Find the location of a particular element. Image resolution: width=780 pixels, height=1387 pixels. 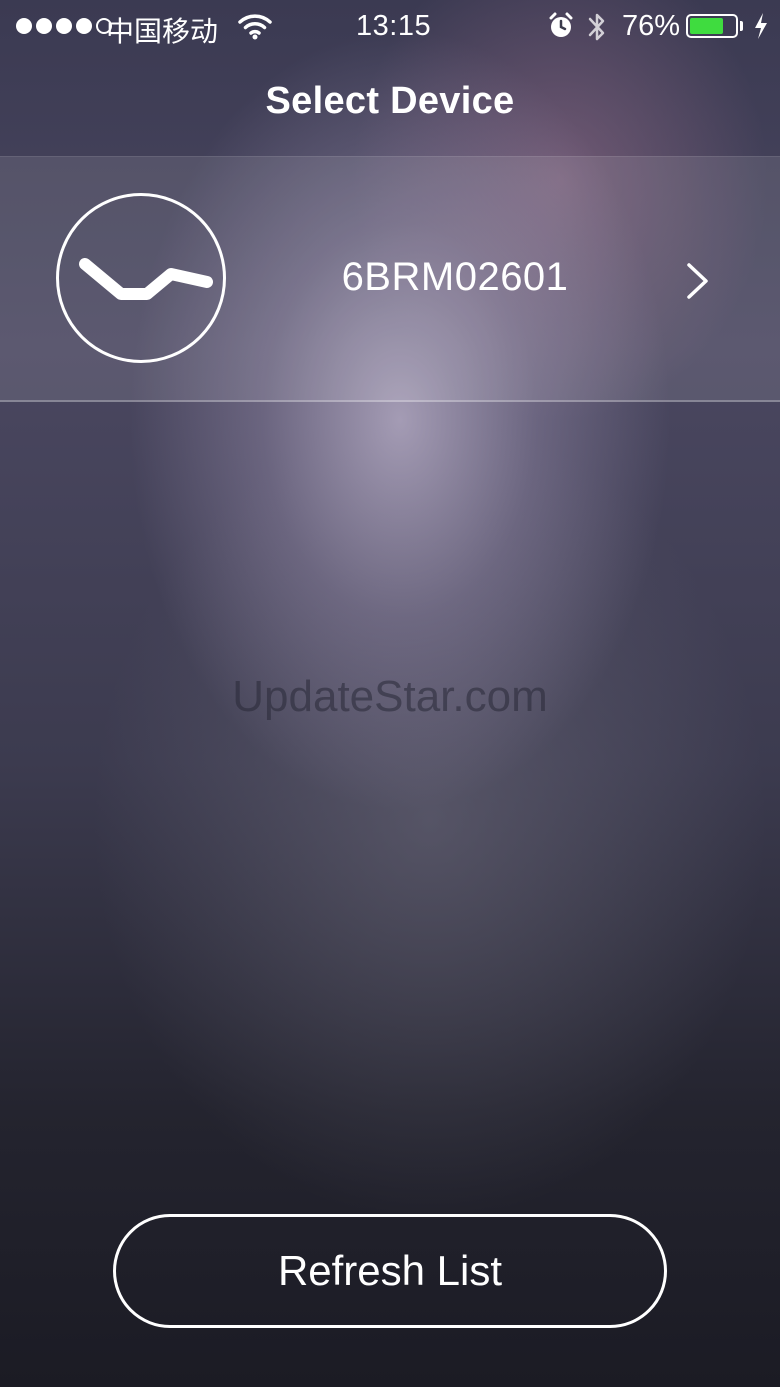

refresh-list-label: Refresh List is located at coordinates (390, 1270).